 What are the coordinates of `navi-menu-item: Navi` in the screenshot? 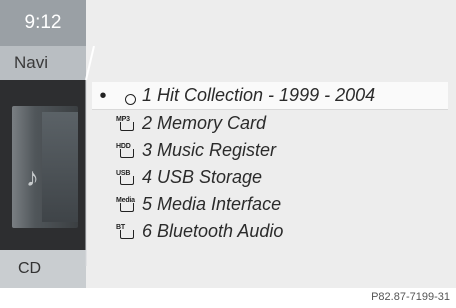 It's located at (43, 63).